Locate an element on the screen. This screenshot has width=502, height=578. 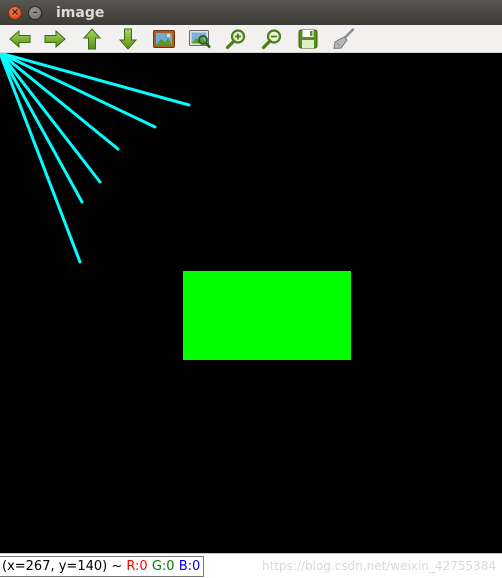
cyan-line-fan is located at coordinates (95, 157).